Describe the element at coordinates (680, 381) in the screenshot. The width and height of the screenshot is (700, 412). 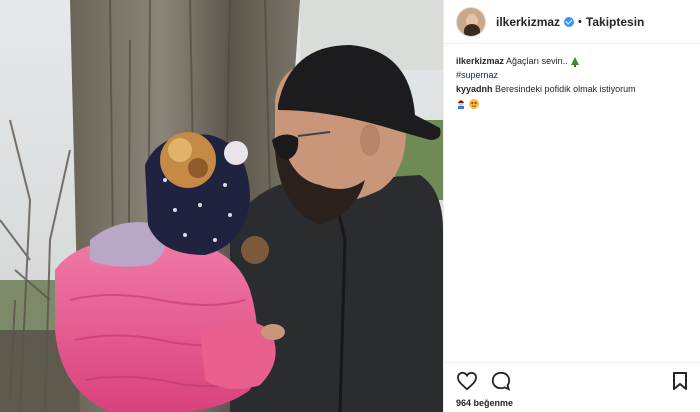
I see `bookmark-icon` at that location.